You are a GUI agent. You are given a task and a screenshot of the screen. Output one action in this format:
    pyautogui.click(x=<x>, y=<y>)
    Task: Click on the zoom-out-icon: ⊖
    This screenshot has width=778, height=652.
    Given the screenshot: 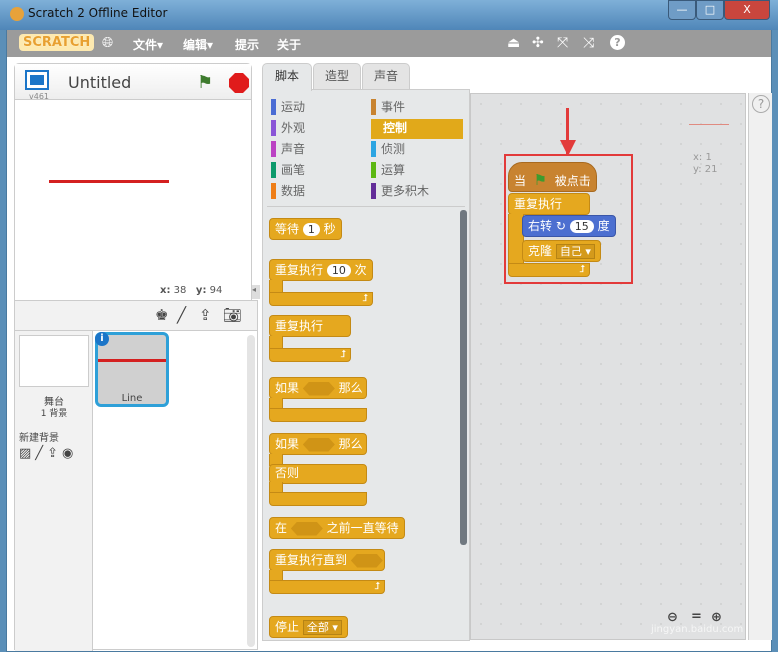 What is the action you would take?
    pyautogui.click(x=672, y=617)
    